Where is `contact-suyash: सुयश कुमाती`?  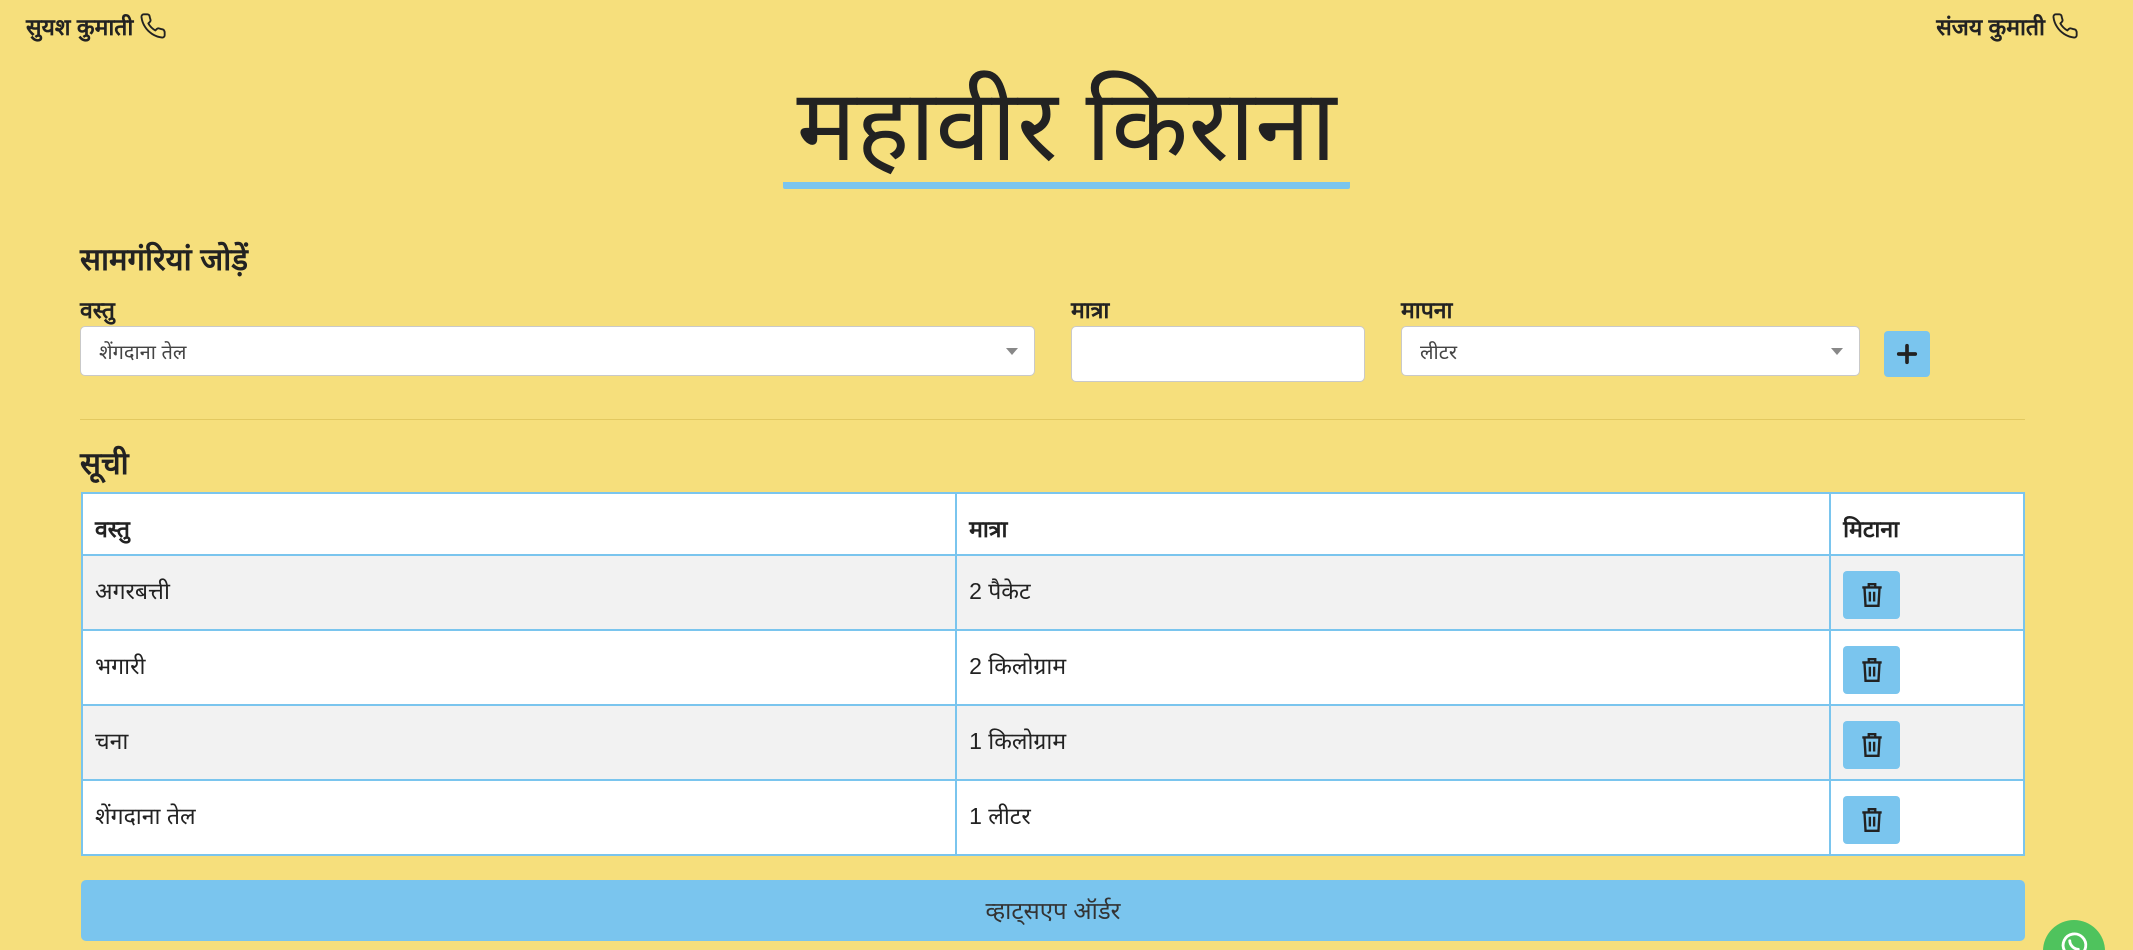
contact-suyash: सुयश कुमाती is located at coordinates (96, 26).